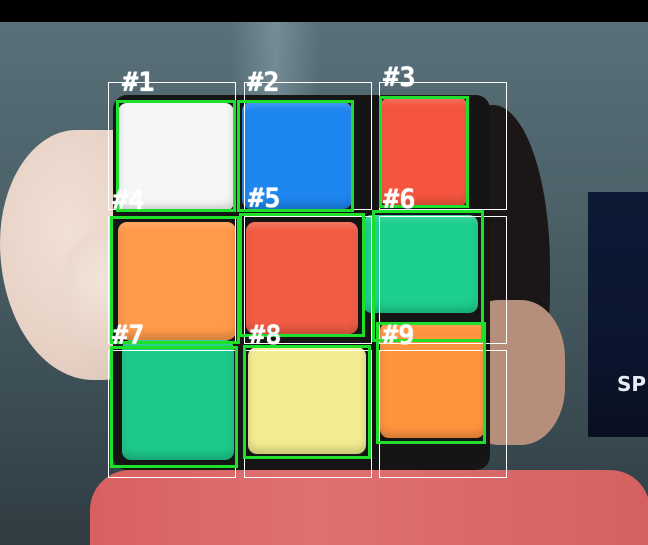 The image size is (648, 545). What do you see at coordinates (128, 200) in the screenshot?
I see `cell-label: #4` at bounding box center [128, 200].